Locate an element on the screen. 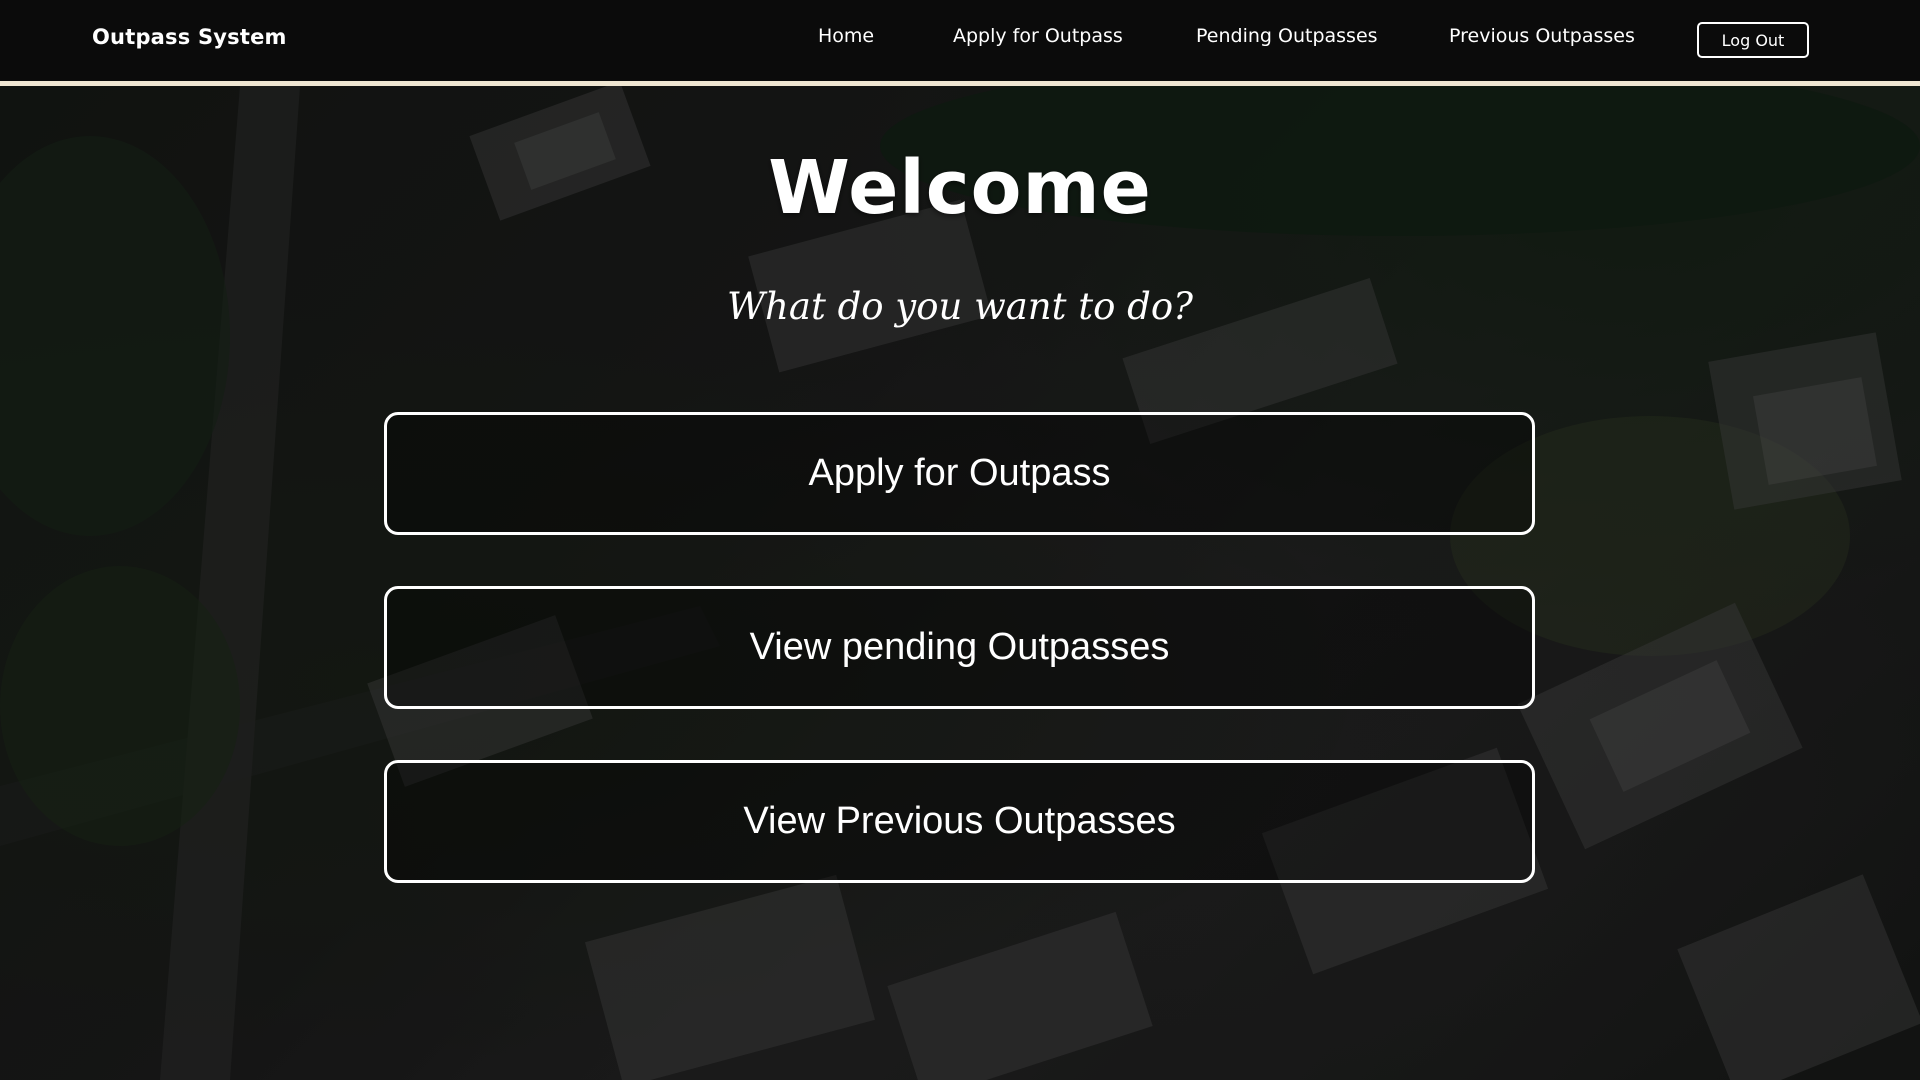 Image resolution: width=1920 pixels, height=1080 pixels. nav-apply-outpass-link: Apply for Outpass is located at coordinates (1038, 36).